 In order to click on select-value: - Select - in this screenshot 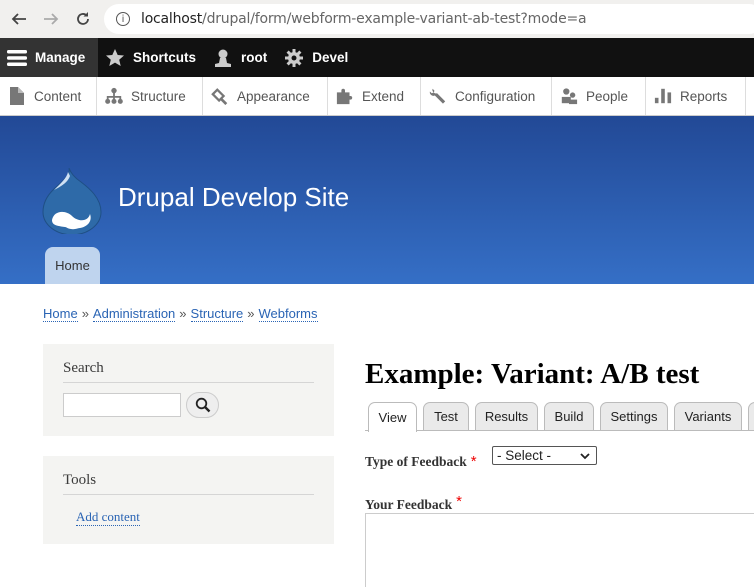, I will do `click(524, 455)`.